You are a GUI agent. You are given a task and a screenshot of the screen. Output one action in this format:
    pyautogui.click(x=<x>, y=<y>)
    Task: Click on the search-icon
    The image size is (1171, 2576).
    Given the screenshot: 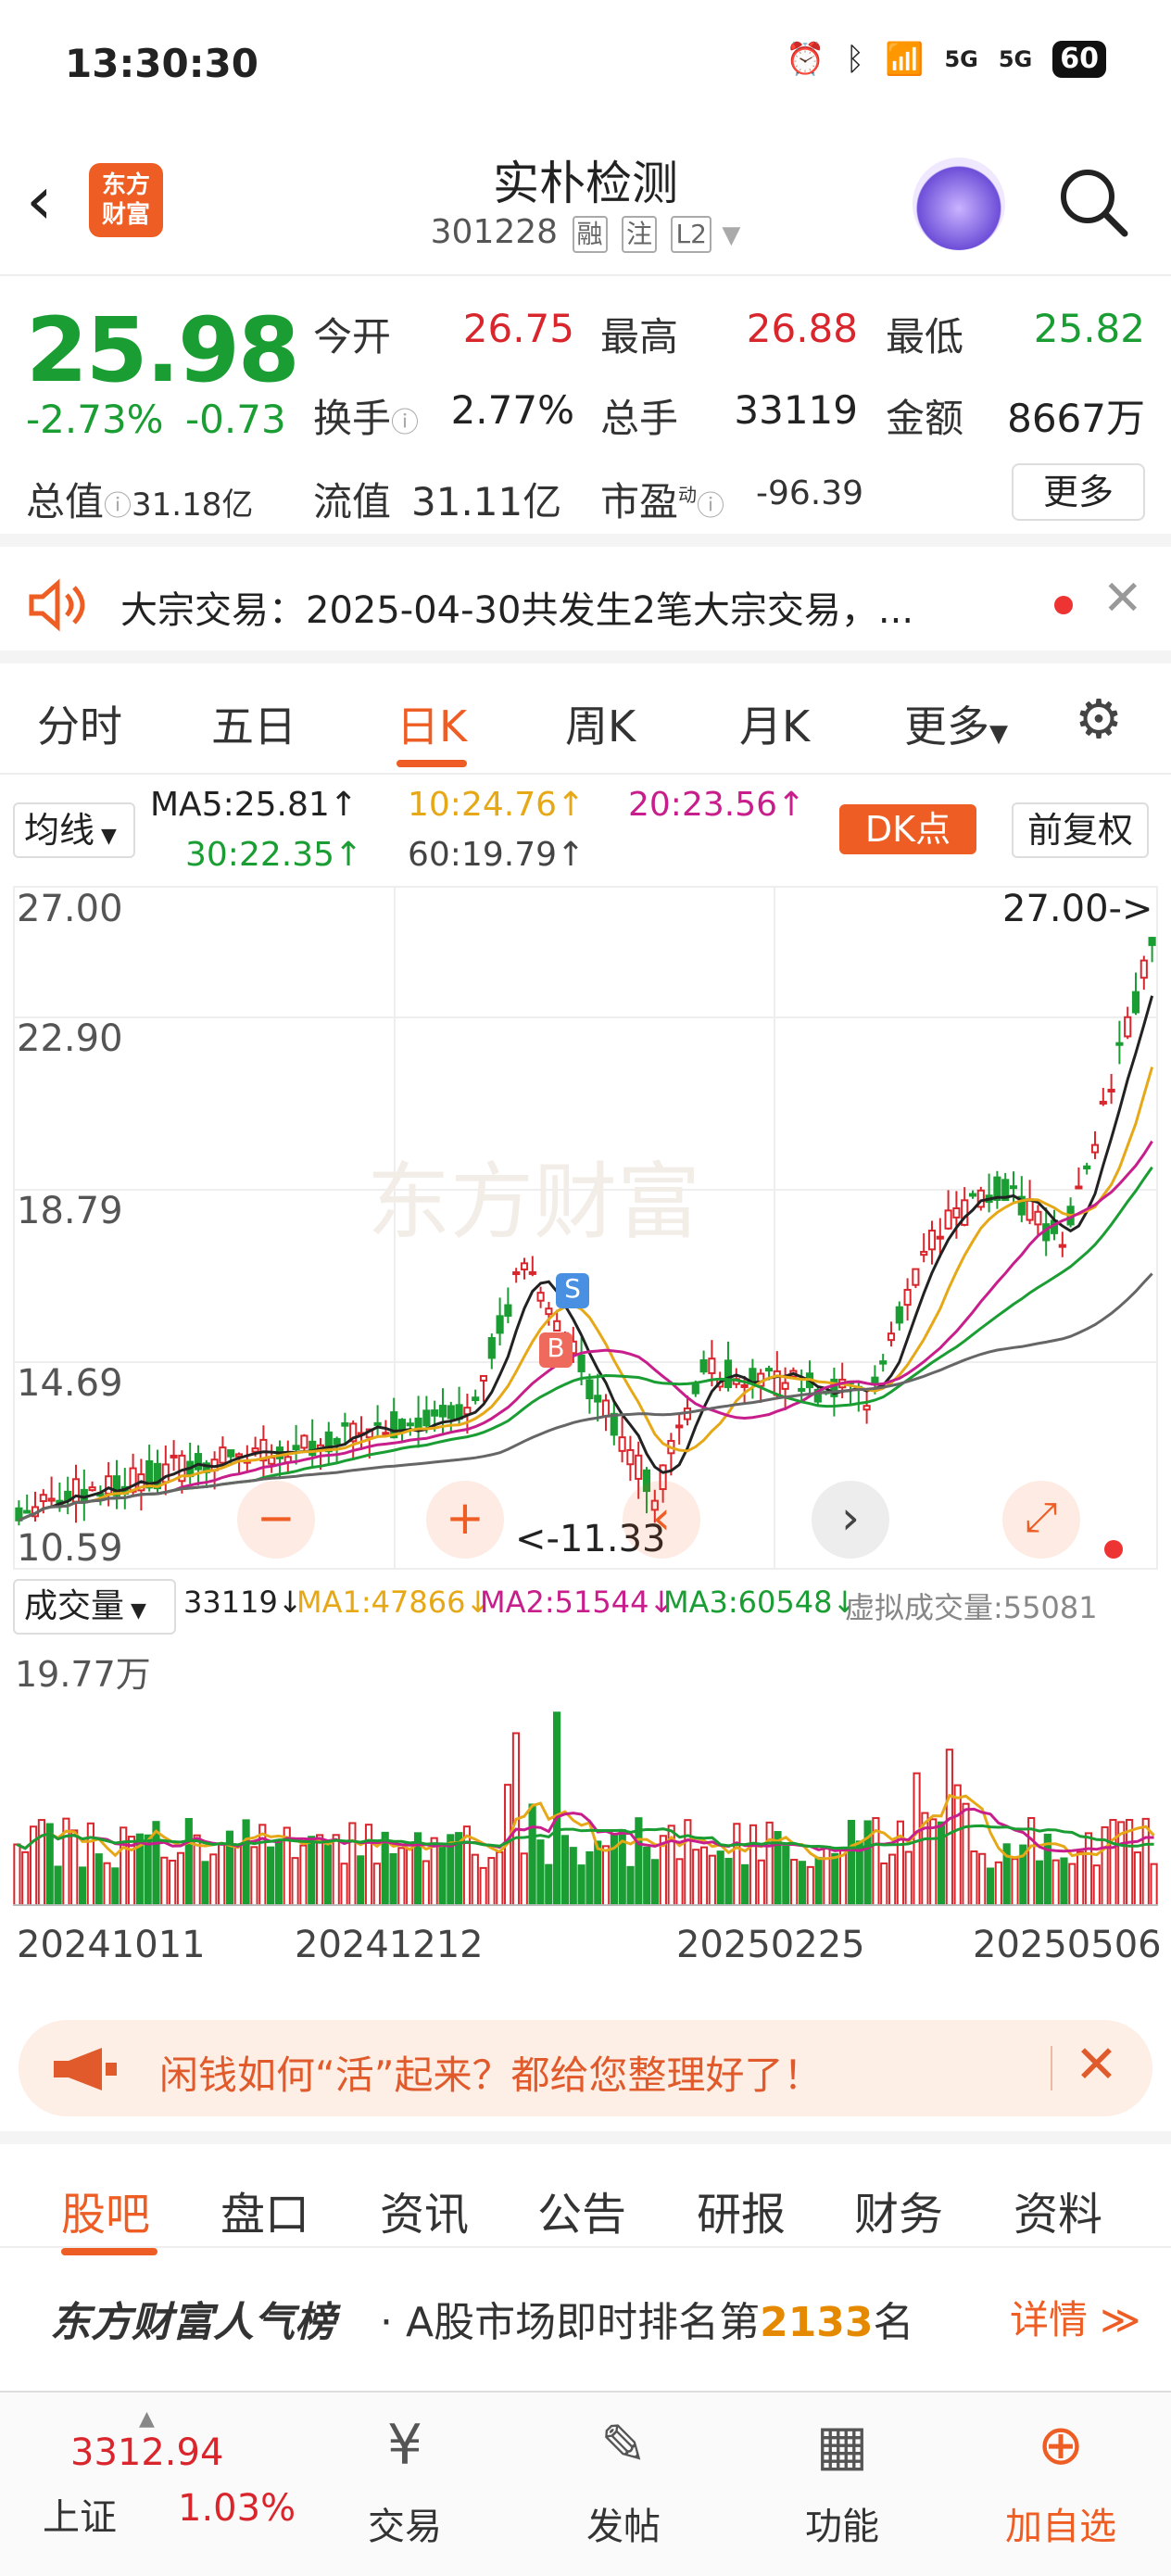 What is the action you would take?
    pyautogui.click(x=1093, y=202)
    